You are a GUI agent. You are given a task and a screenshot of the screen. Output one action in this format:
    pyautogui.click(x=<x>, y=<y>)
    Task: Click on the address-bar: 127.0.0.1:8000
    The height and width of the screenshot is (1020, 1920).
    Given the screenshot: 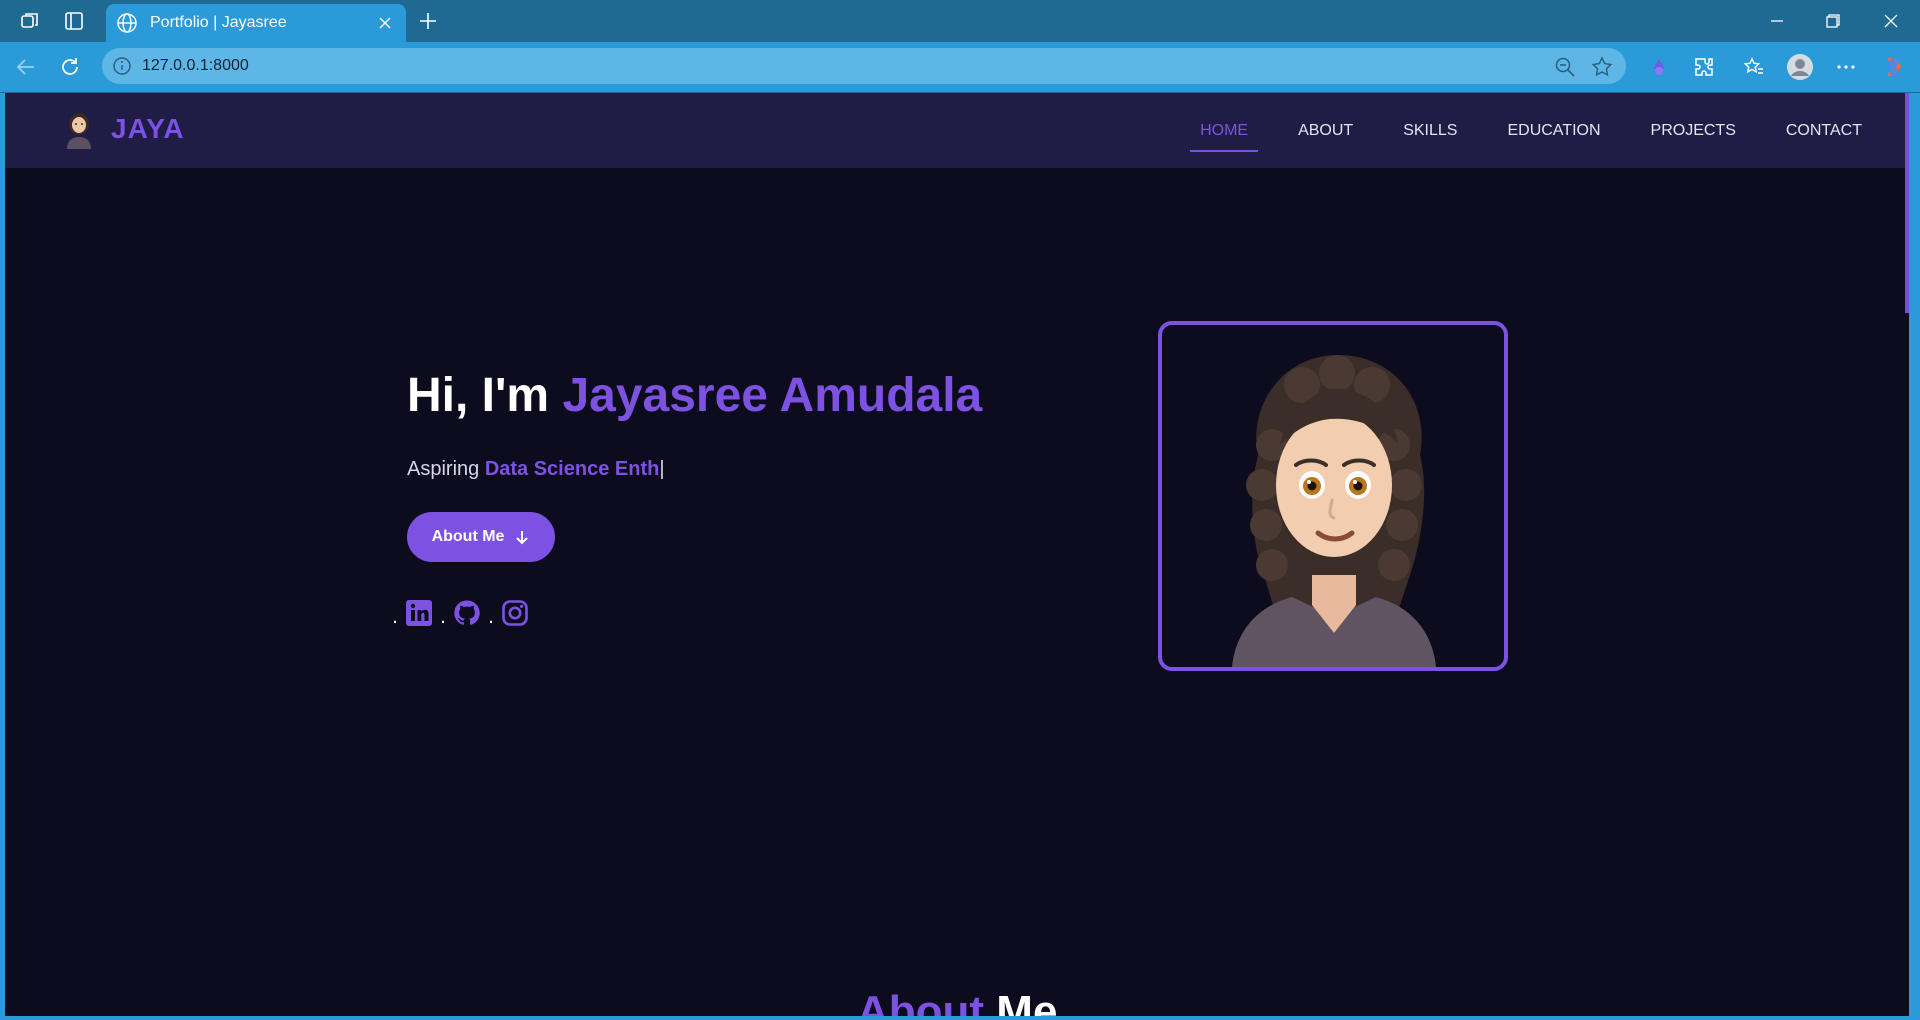 What is the action you would take?
    pyautogui.click(x=864, y=66)
    